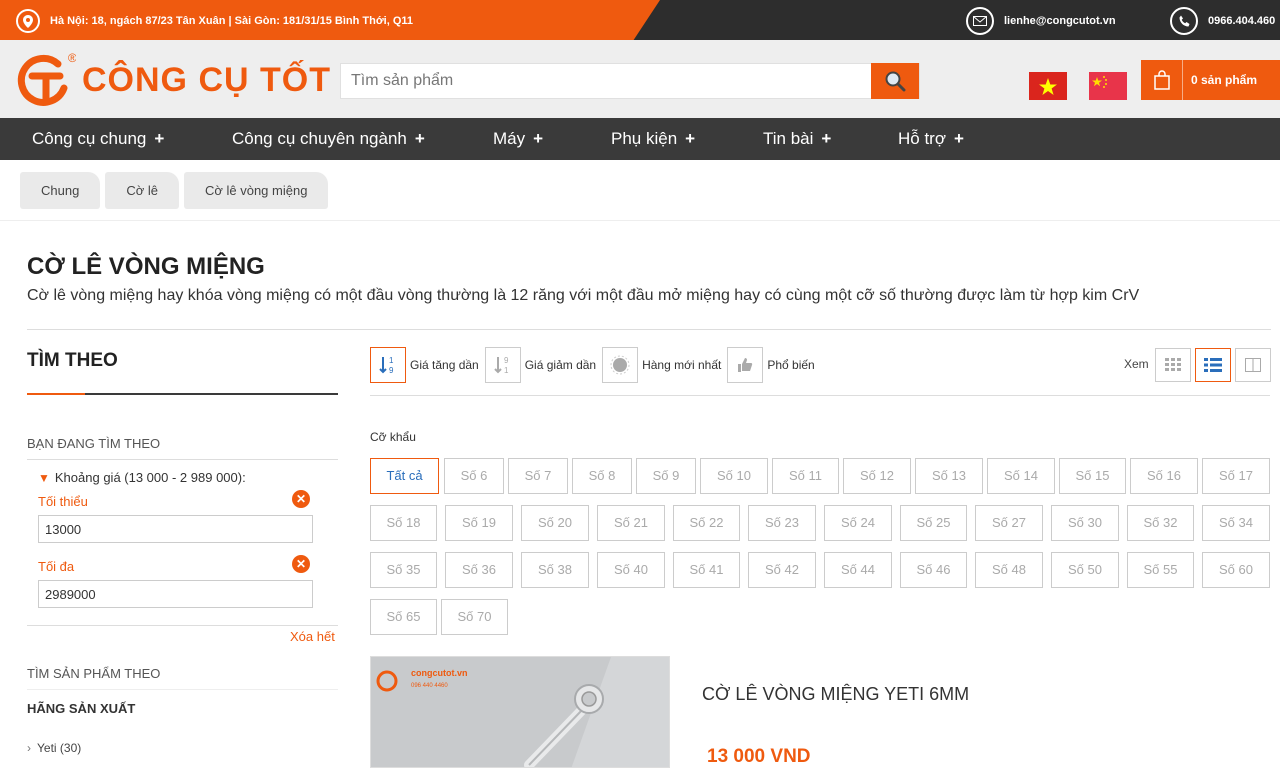 Image resolution: width=1280 pixels, height=768 pixels. I want to click on size-chip: Số 15, so click(1092, 476).